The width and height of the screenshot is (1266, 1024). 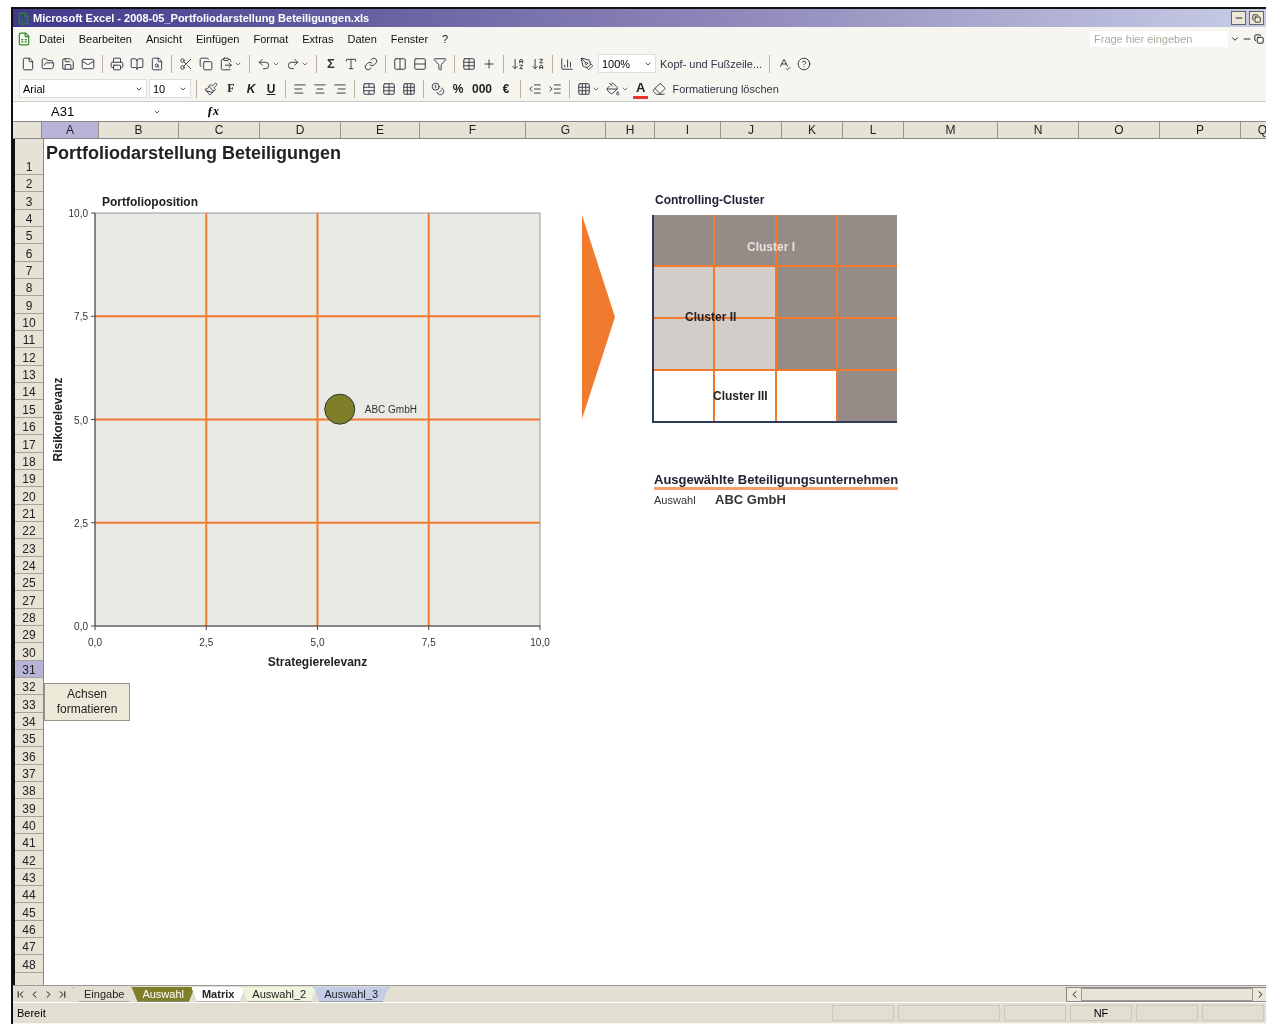 I want to click on sheet-tab: Auswahl, so click(x=163, y=994).